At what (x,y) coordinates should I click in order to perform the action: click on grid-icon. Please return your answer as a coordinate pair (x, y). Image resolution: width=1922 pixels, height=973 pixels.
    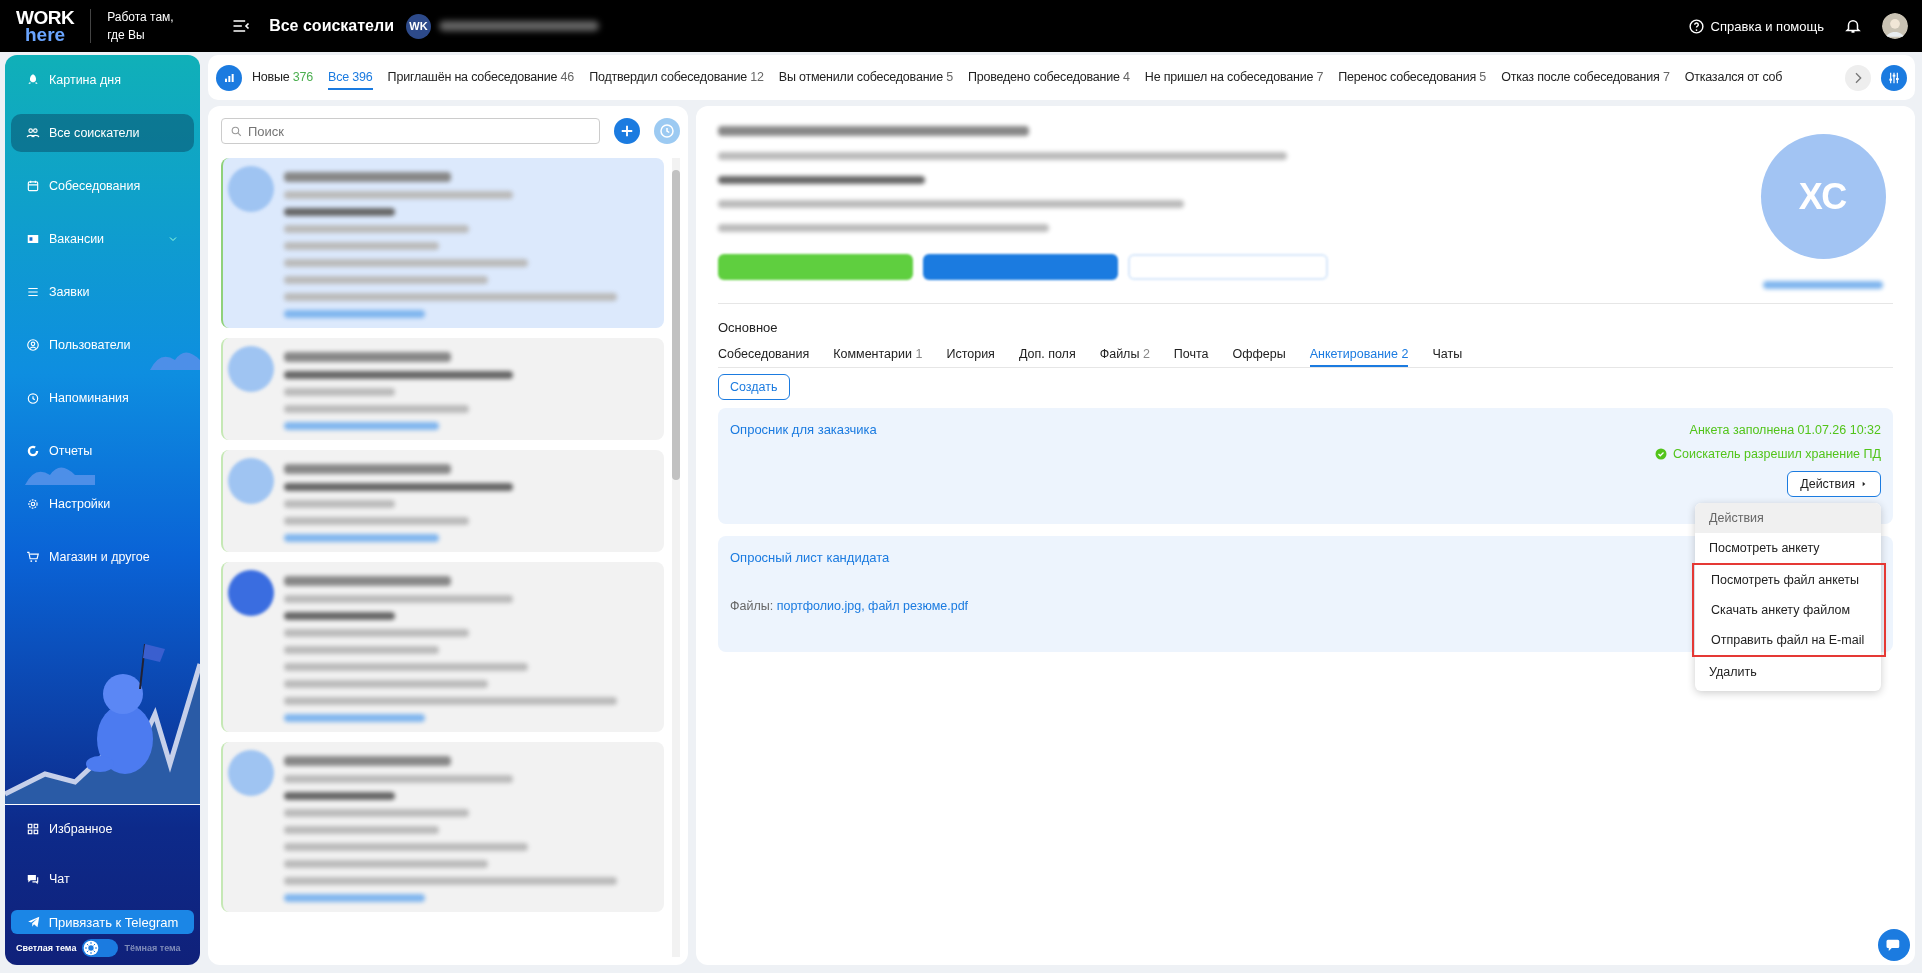
    Looking at the image, I should click on (33, 829).